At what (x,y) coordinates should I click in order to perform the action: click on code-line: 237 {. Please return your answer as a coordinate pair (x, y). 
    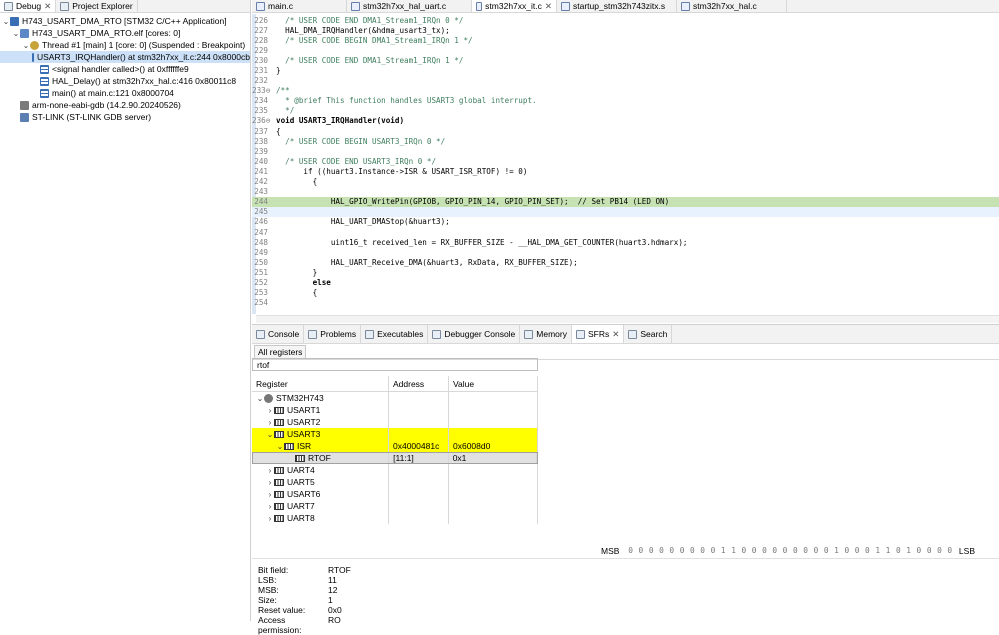
    Looking at the image, I should click on (625, 131).